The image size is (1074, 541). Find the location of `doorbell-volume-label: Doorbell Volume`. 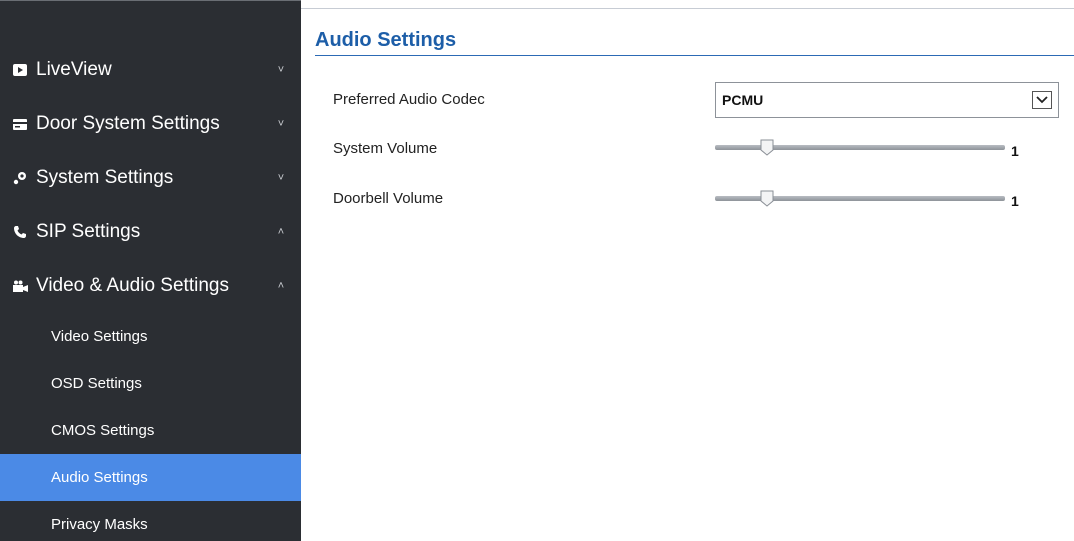

doorbell-volume-label: Doorbell Volume is located at coordinates (388, 198).